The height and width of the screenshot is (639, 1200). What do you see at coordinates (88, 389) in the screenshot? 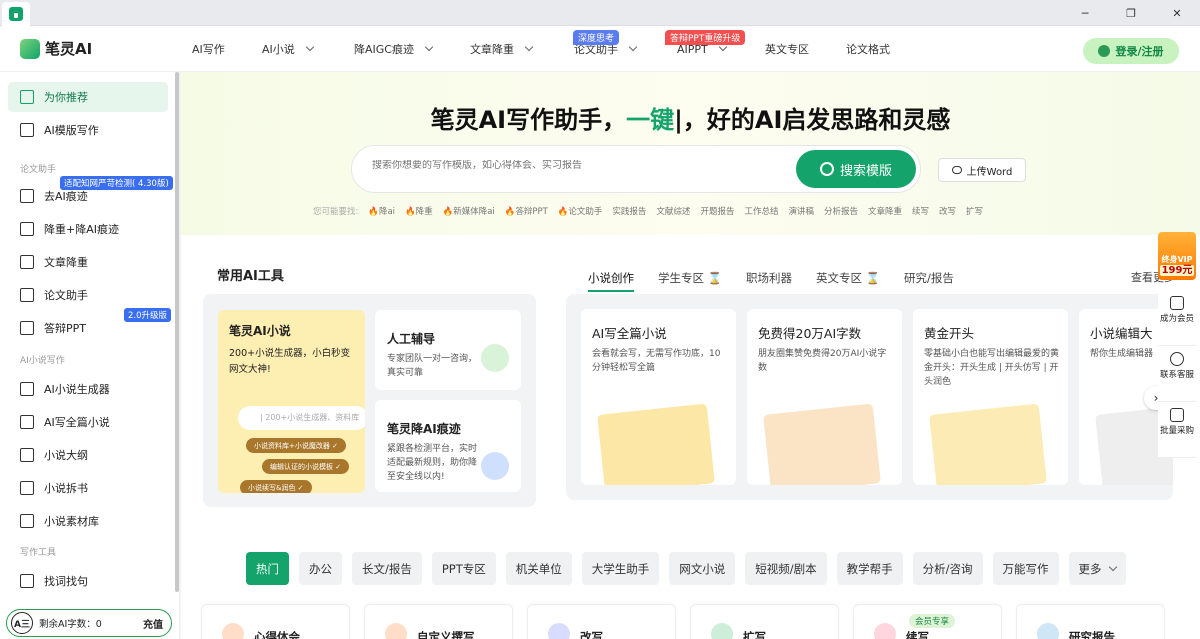
I see `sidebar-item-novel-generator: AI小说生成器` at bounding box center [88, 389].